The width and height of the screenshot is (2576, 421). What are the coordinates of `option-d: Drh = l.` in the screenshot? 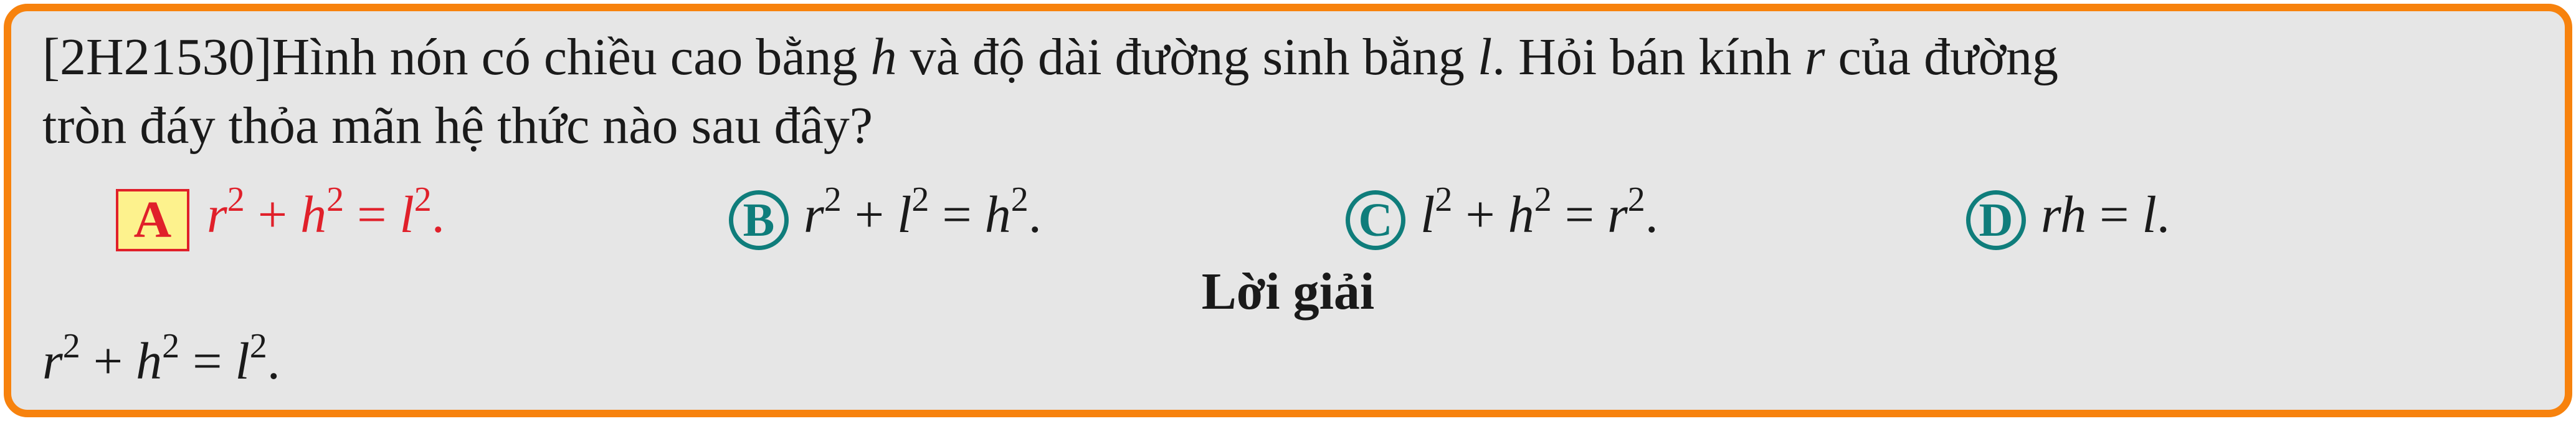 It's located at (2068, 215).